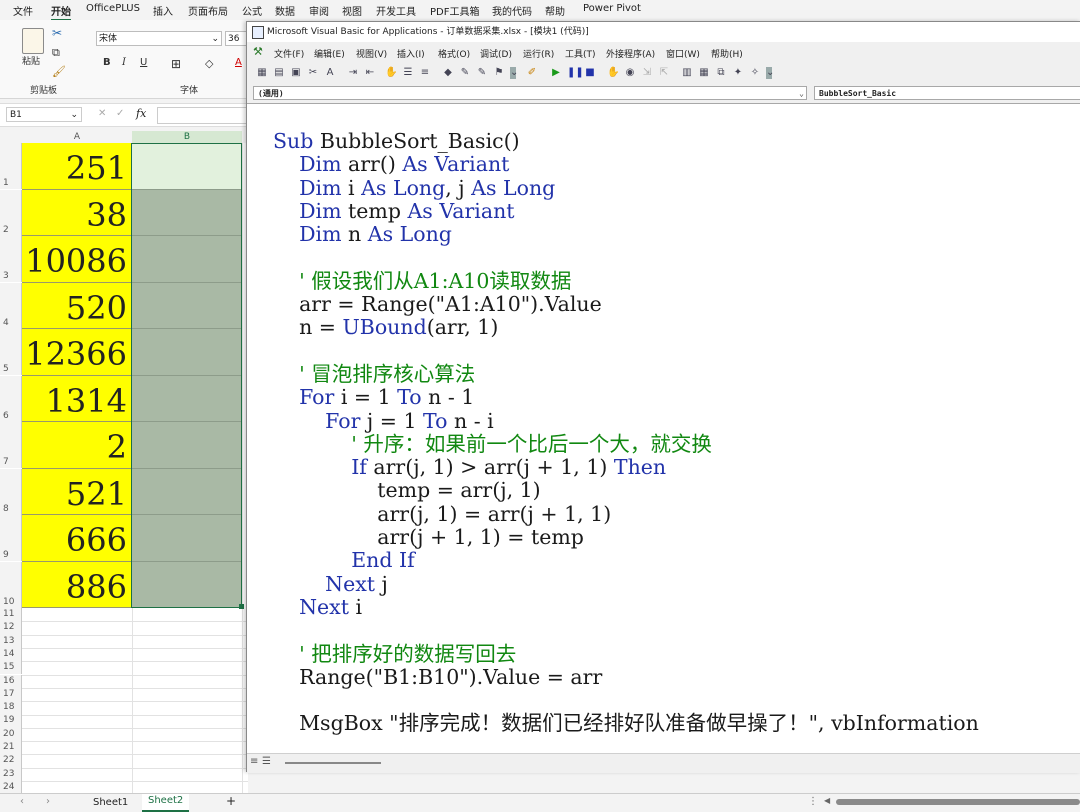  Describe the element at coordinates (231, 801) in the screenshot. I see `add-sheet-button: +` at that location.